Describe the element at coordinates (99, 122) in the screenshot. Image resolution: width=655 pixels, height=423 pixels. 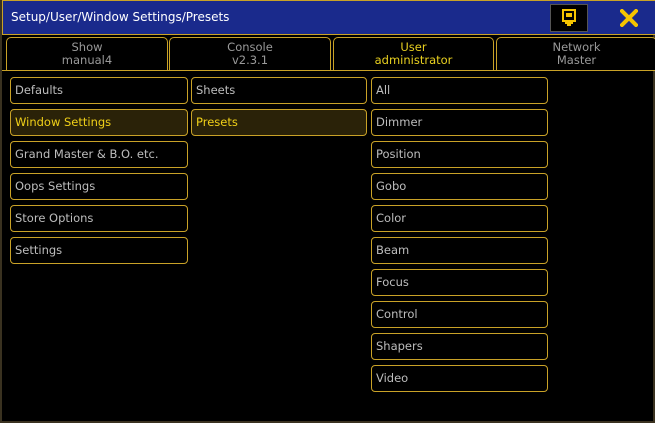
I see `category-item: Window Settings` at that location.